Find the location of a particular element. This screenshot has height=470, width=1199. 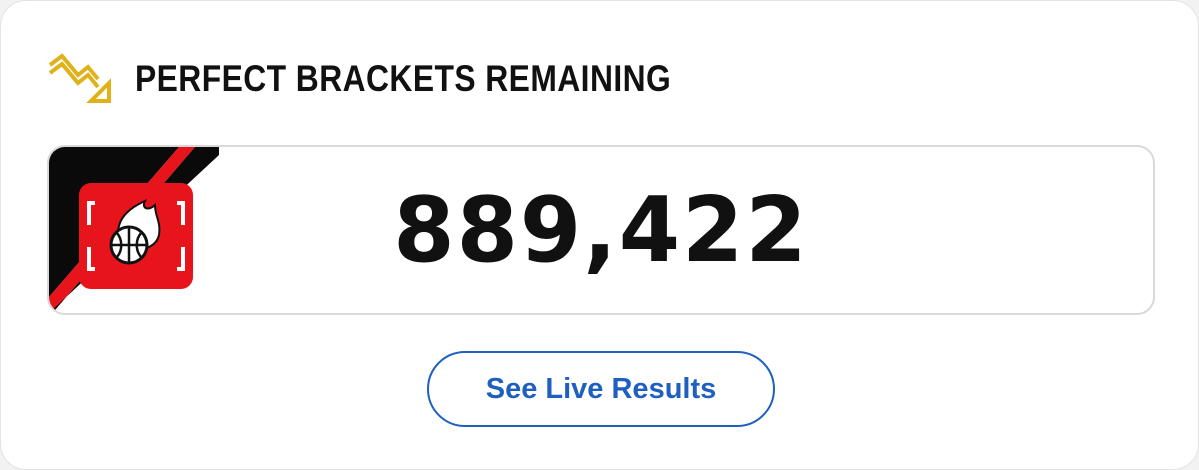

card-title: PERFECT BRACKETS REMAINING is located at coordinates (403, 78).